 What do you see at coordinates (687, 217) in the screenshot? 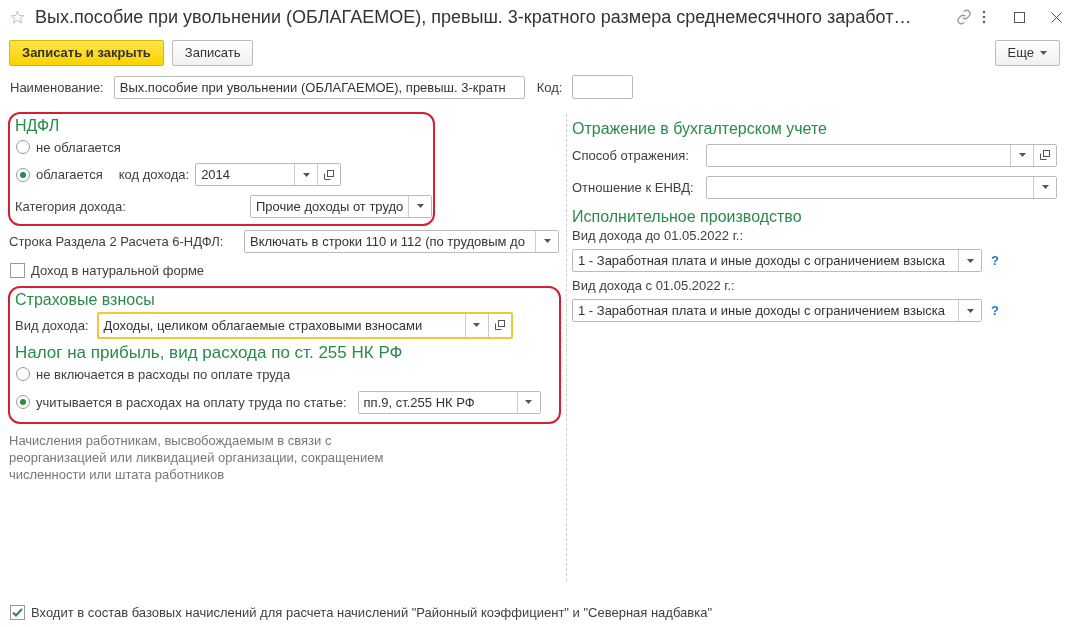
I see `section-title: Исполнительное производство` at bounding box center [687, 217].